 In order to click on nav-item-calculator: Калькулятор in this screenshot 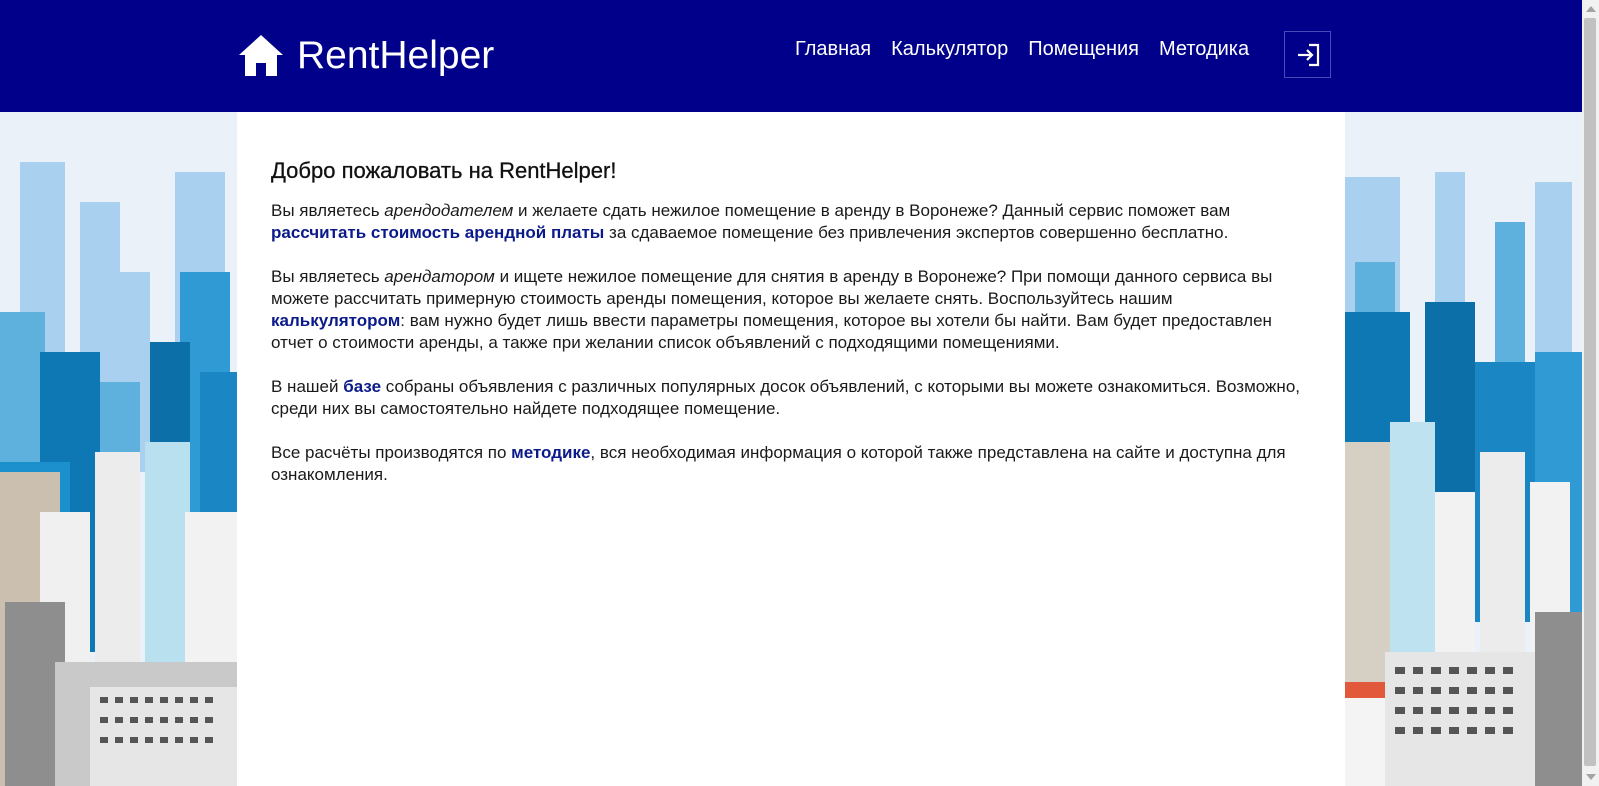, I will do `click(949, 49)`.